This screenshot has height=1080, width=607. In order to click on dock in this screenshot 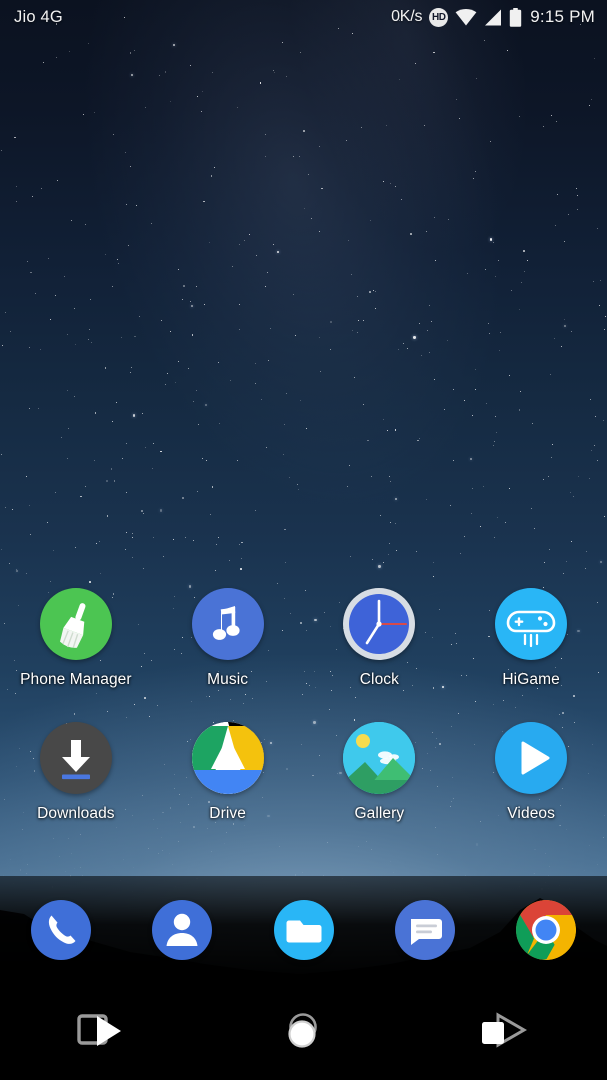, I will do `click(303, 930)`.